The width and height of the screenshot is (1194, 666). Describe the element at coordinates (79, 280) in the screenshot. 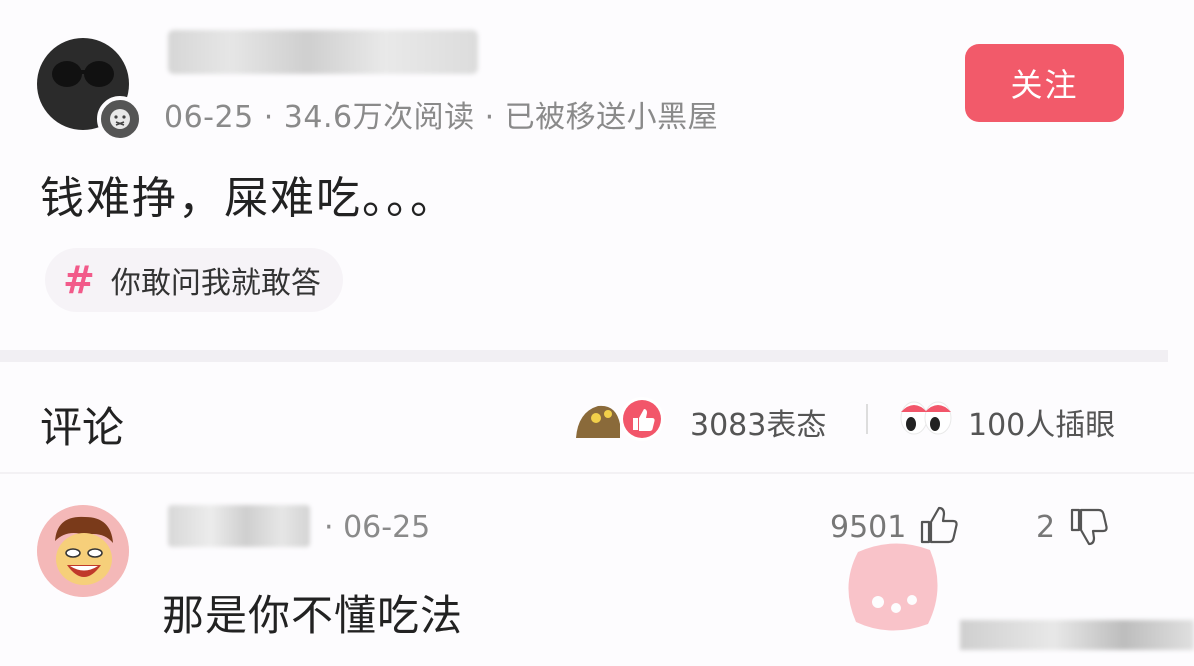

I see `hashtag-icon: #` at that location.